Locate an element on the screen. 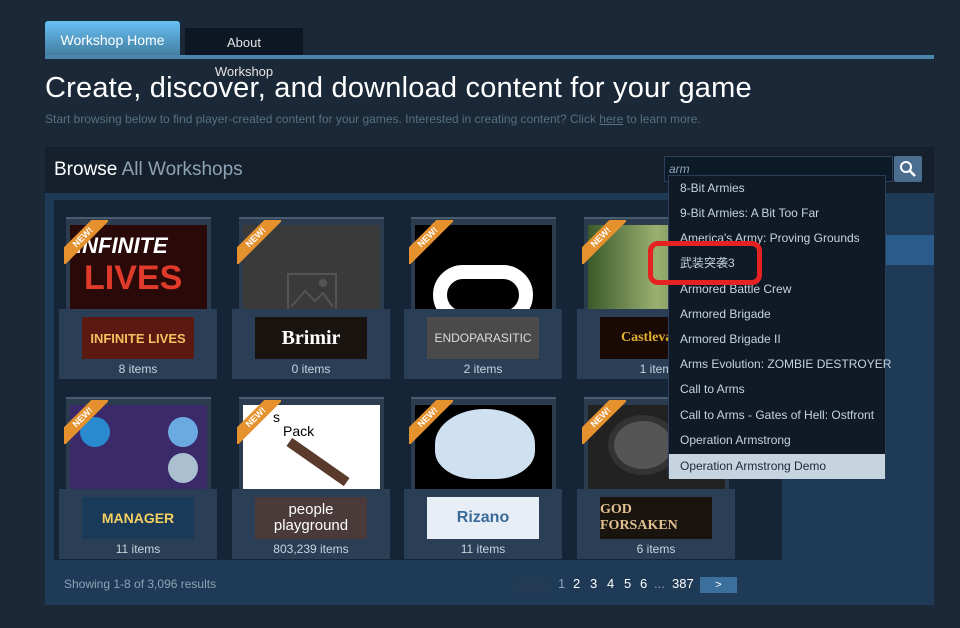  card-item-count: 2 items is located at coordinates (483, 369).